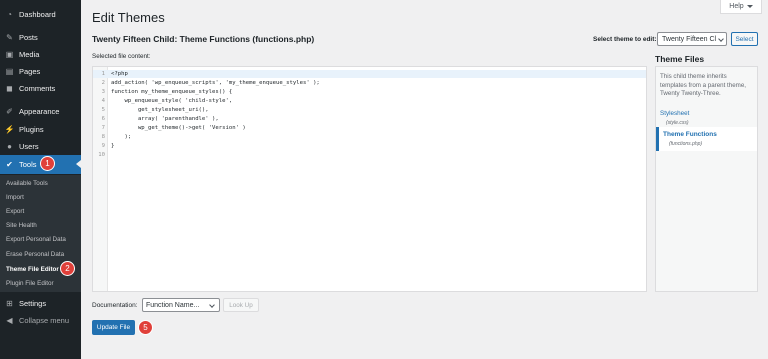  I want to click on chevron-down-icon, so click(721, 39).